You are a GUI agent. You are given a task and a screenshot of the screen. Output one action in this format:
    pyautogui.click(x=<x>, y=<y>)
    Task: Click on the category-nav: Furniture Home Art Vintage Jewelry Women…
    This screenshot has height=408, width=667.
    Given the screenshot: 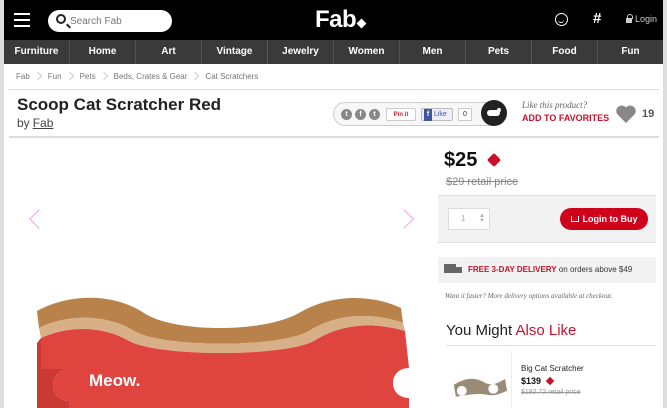 What is the action you would take?
    pyautogui.click(x=333, y=52)
    